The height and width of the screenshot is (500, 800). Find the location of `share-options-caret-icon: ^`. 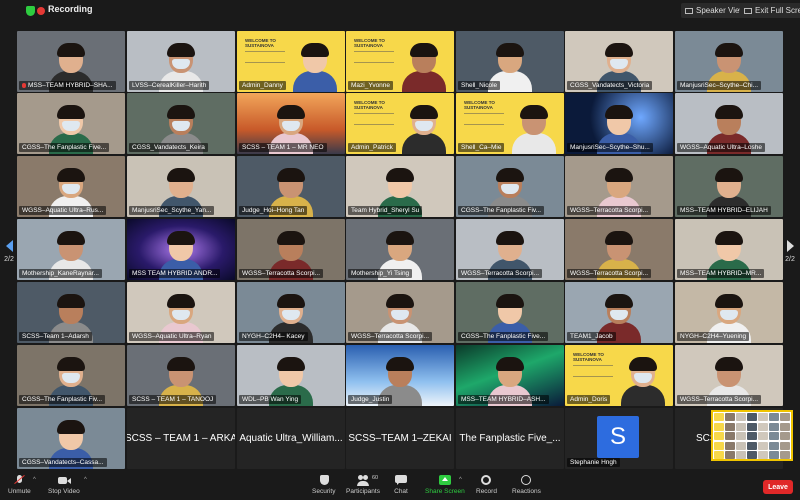

share-options-caret-icon: ^ is located at coordinates (460, 480).